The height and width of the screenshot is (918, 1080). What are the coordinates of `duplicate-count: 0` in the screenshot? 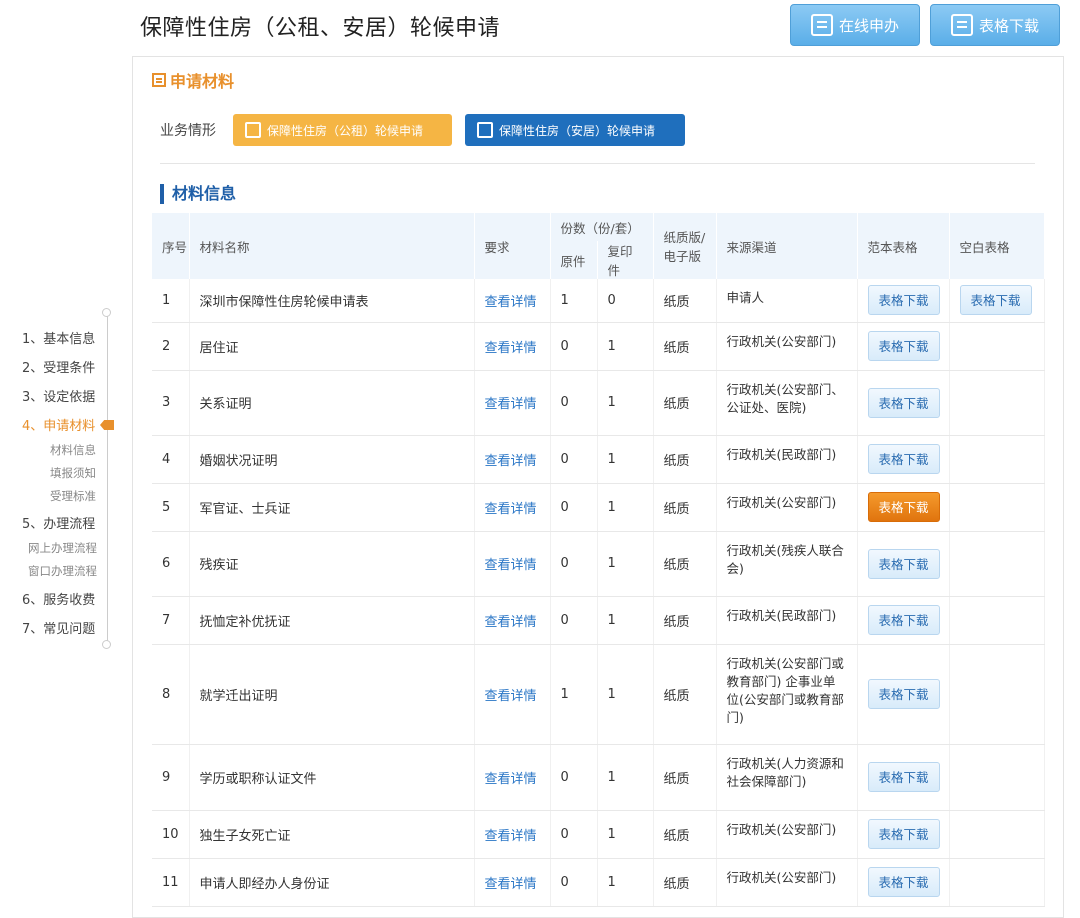 It's located at (611, 300).